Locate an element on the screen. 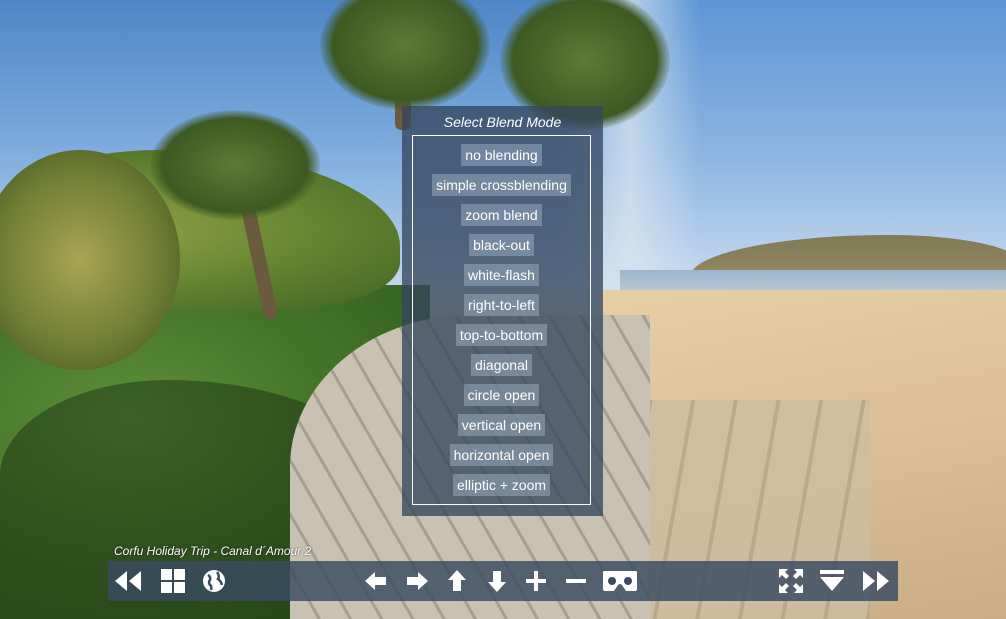  map-button is located at coordinates (214, 581).